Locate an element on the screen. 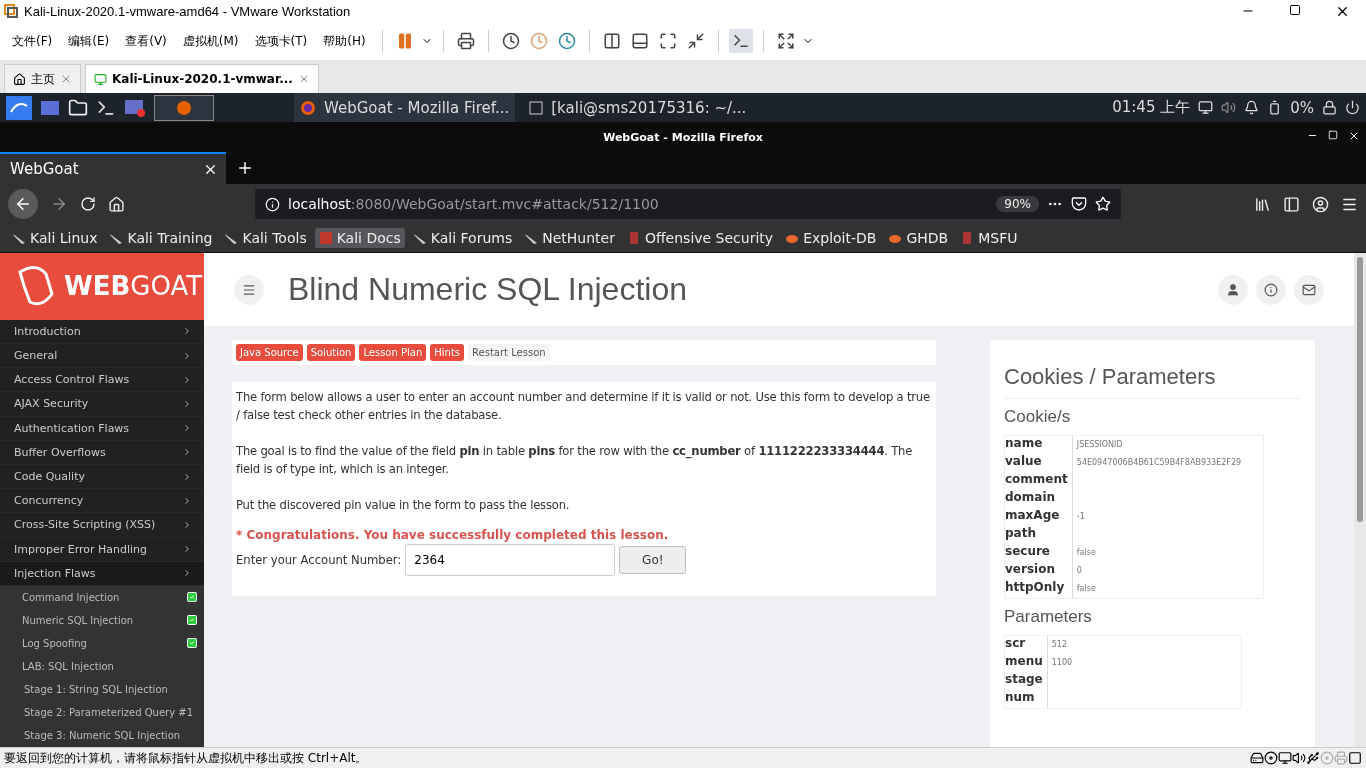 The width and height of the screenshot is (1366, 768). address-bar: localhost:8080/WebGoat/start.mvc#attack/512/1100 90% is located at coordinates (688, 204).